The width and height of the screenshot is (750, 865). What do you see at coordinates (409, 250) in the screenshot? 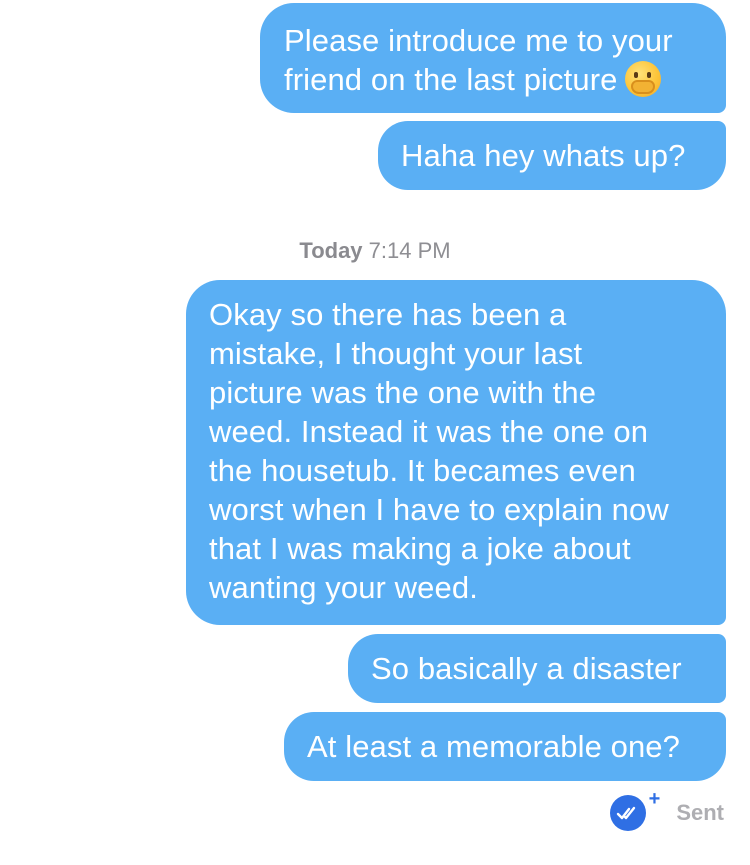
I see `timestamp-time: 7:14 PM` at bounding box center [409, 250].